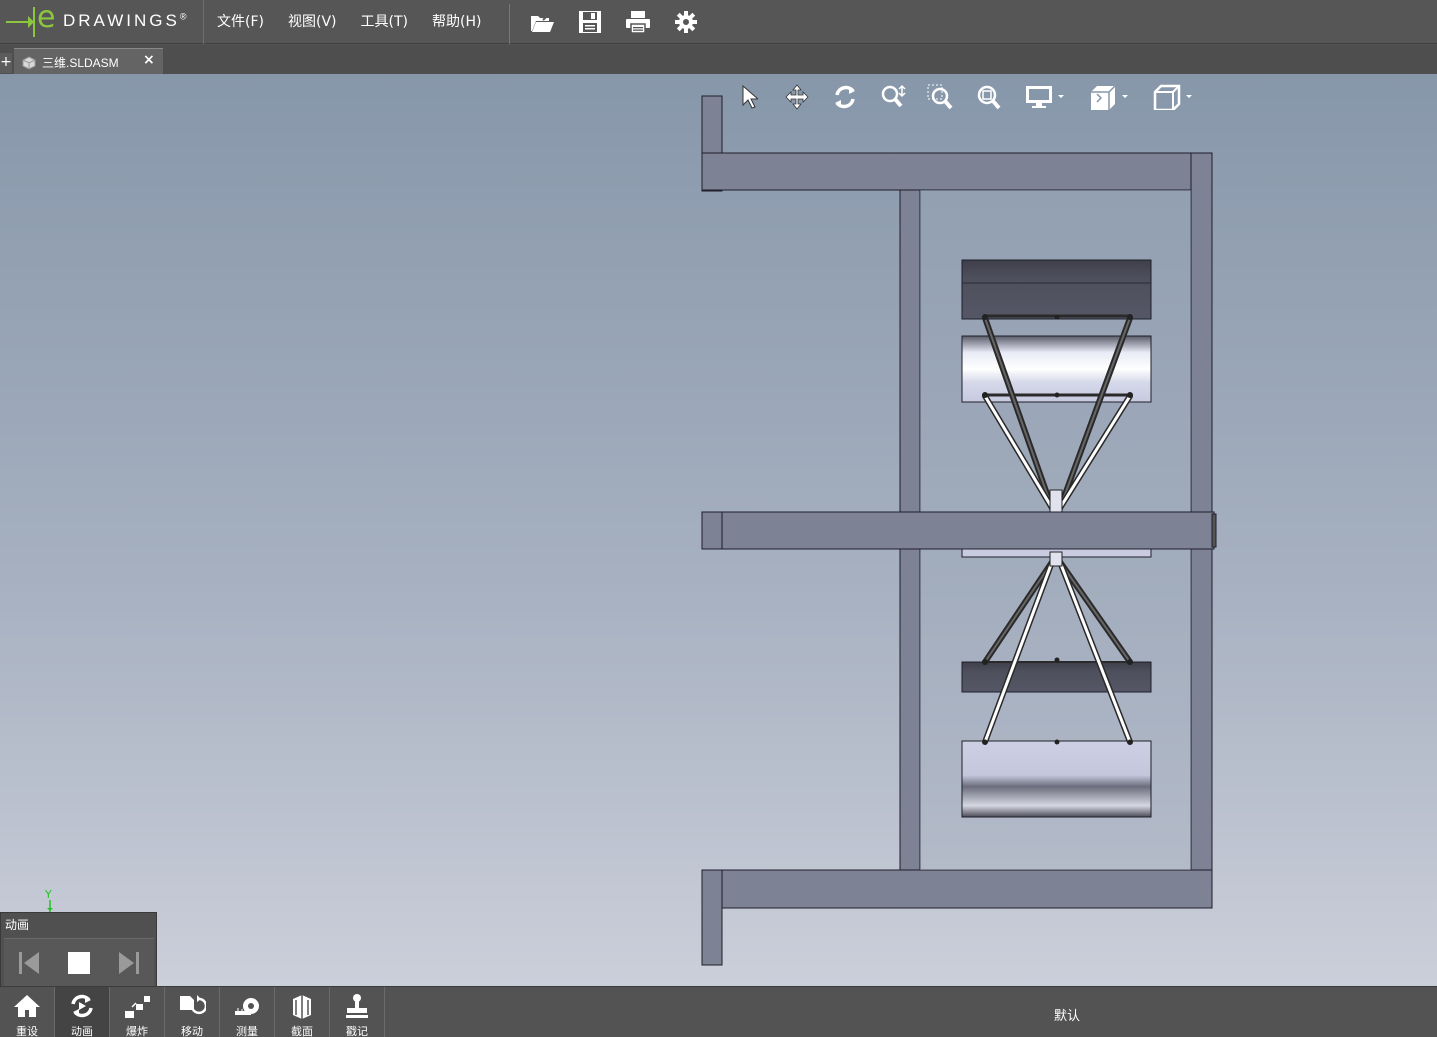  I want to click on reset-label: 重设, so click(27, 1031).